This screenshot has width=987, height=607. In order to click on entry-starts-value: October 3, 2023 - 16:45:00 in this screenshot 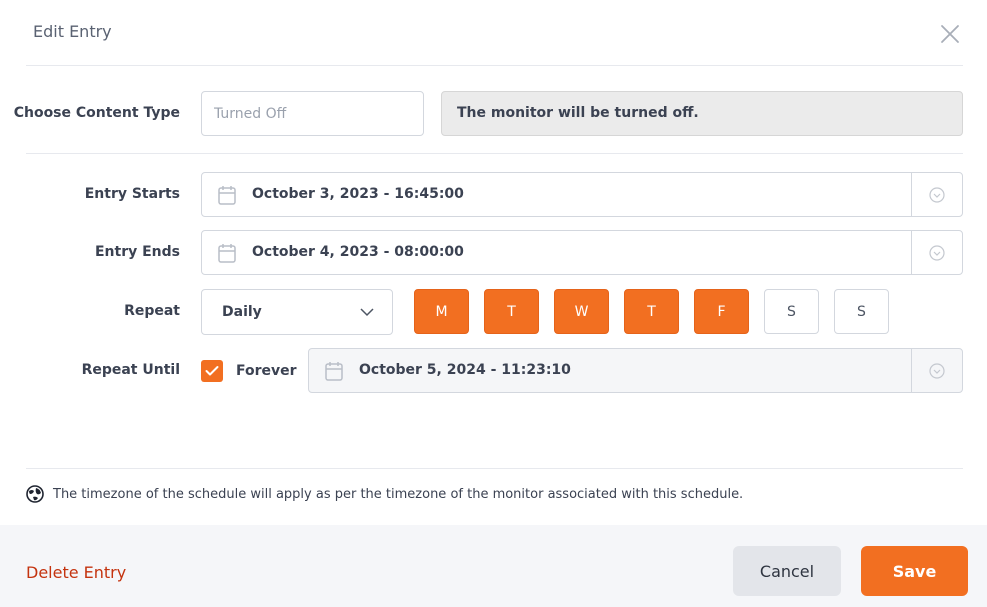, I will do `click(358, 194)`.